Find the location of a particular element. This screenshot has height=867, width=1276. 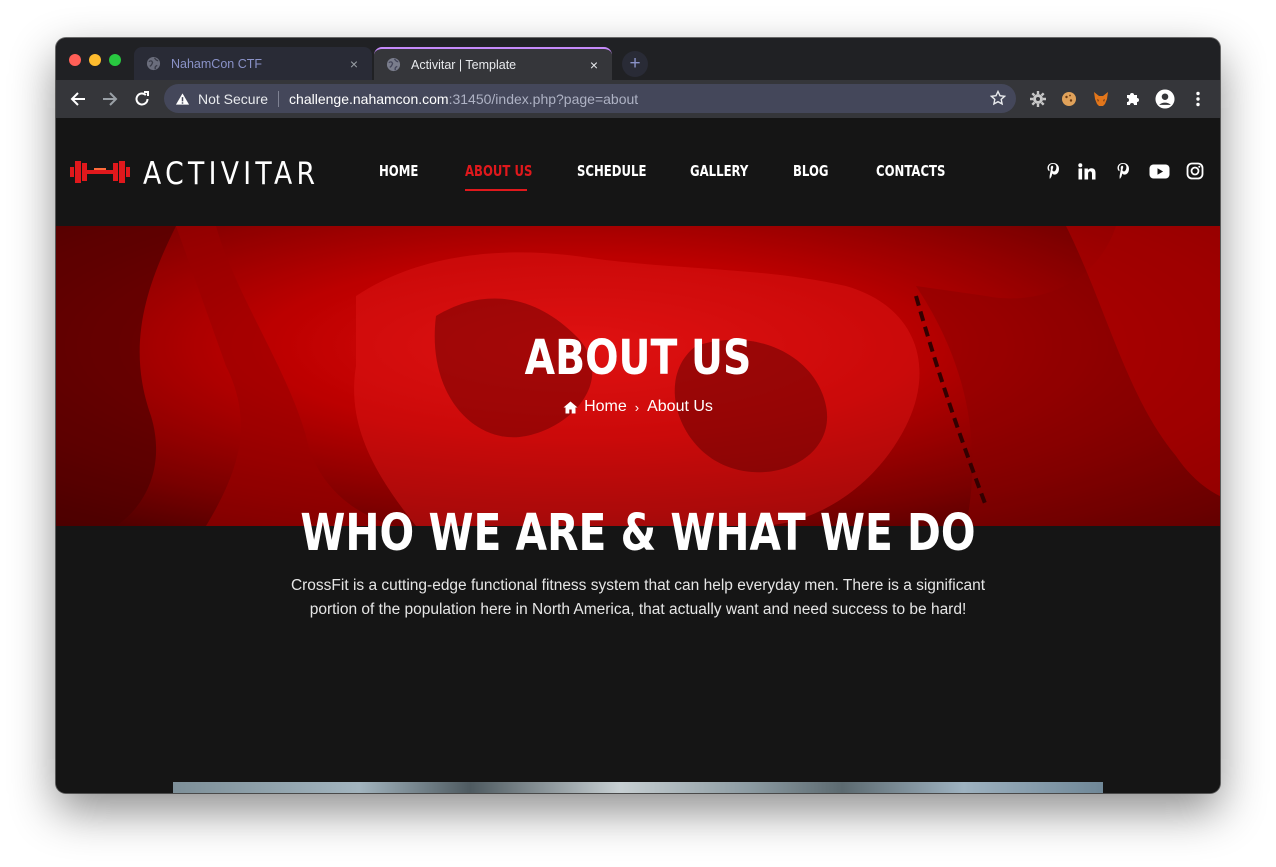

nav-home: Home is located at coordinates (398, 171).